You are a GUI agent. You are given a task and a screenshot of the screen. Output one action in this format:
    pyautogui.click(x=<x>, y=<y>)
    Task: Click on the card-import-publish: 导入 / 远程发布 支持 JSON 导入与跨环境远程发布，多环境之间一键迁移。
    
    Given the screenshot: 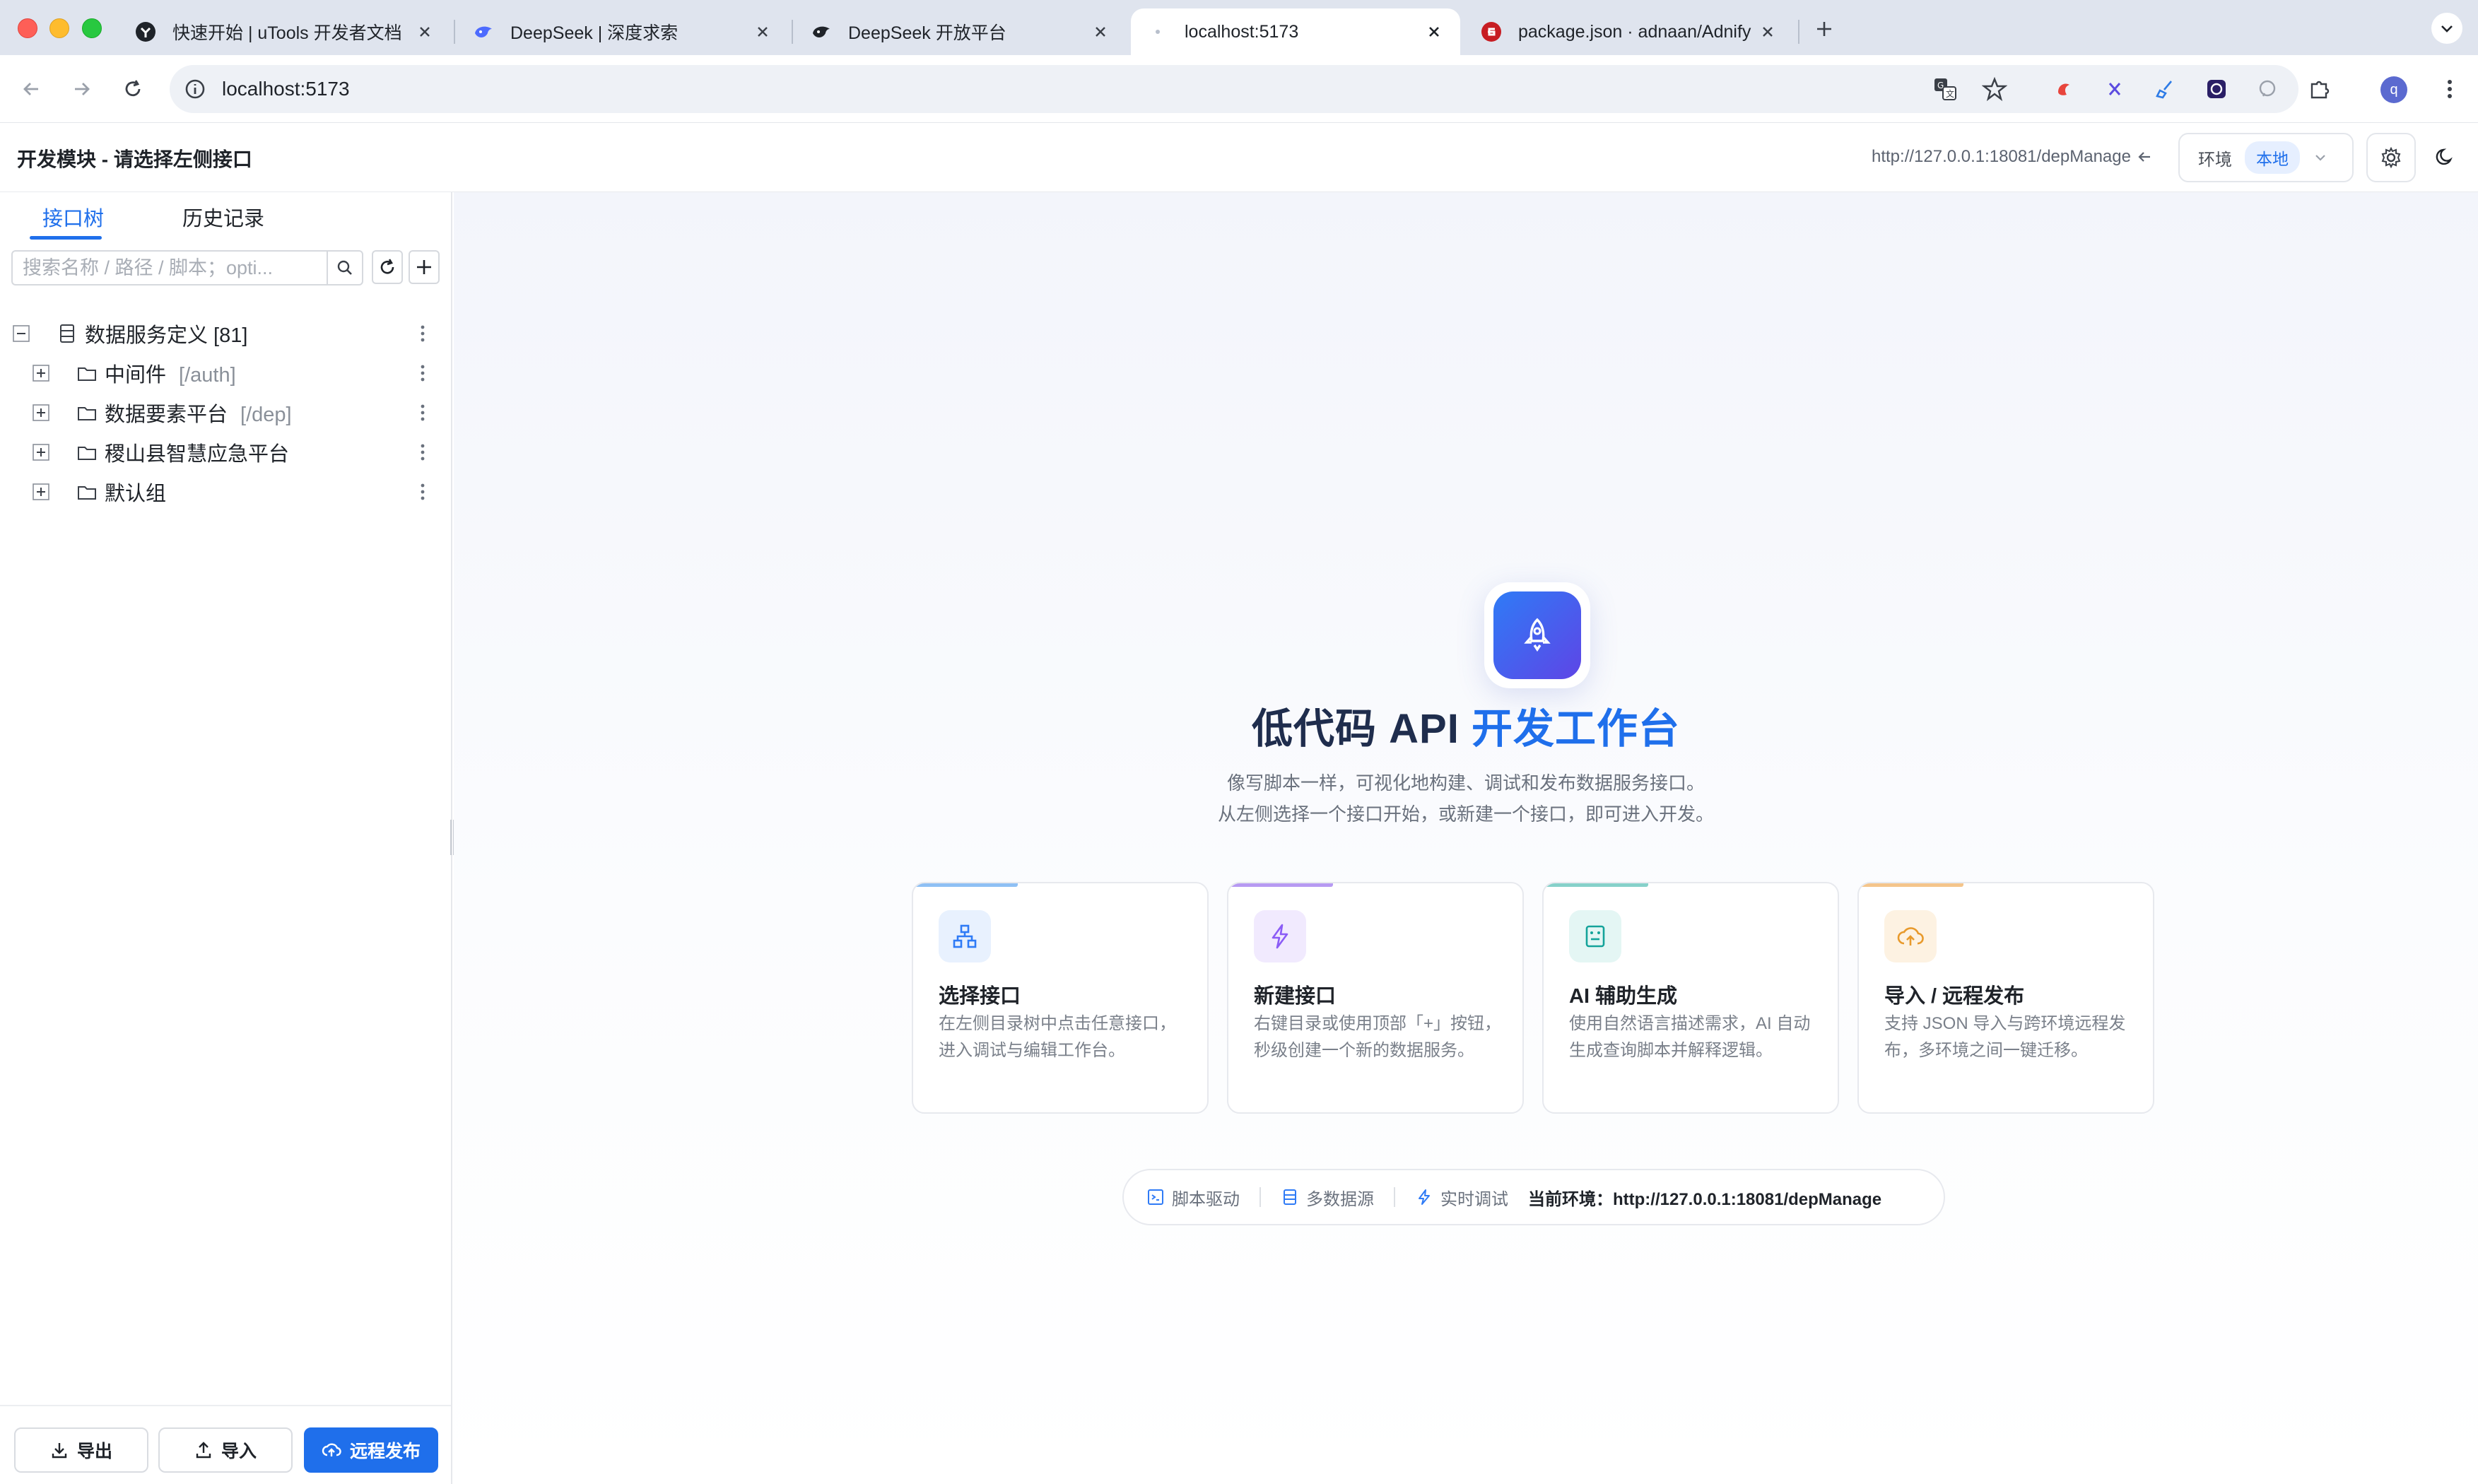 What is the action you would take?
    pyautogui.click(x=2006, y=998)
    